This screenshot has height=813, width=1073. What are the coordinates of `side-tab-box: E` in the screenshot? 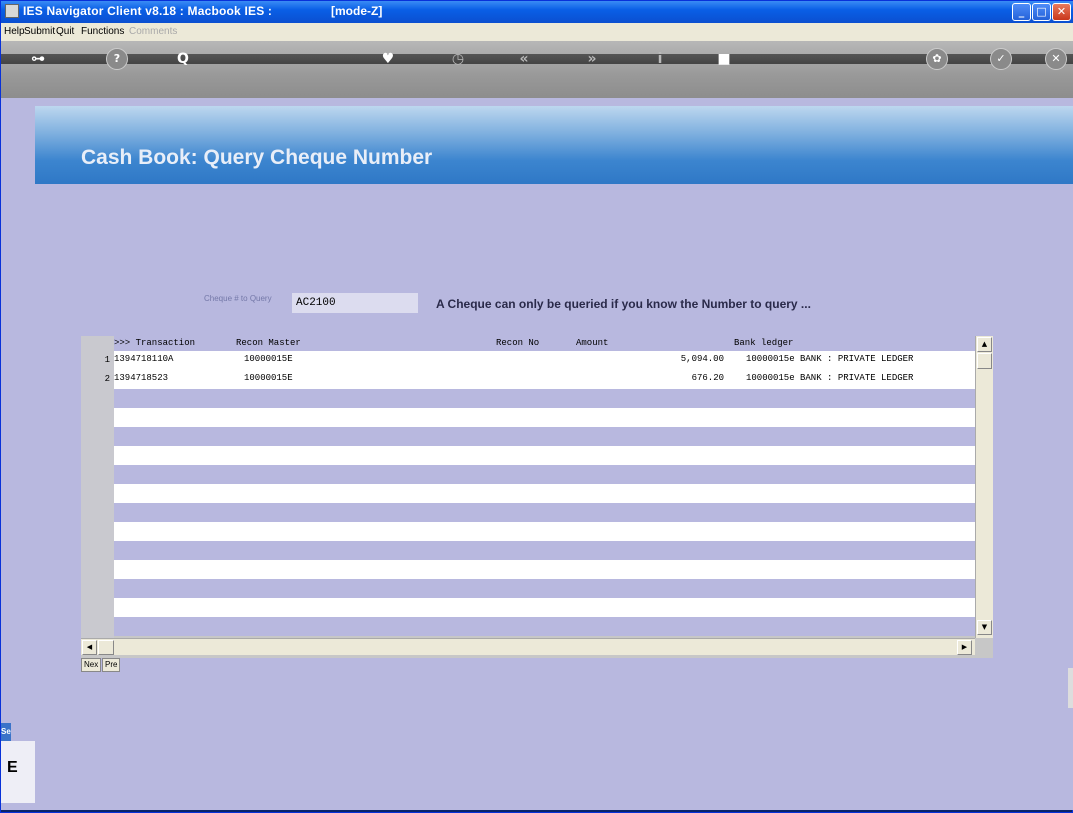 It's located at (18, 772).